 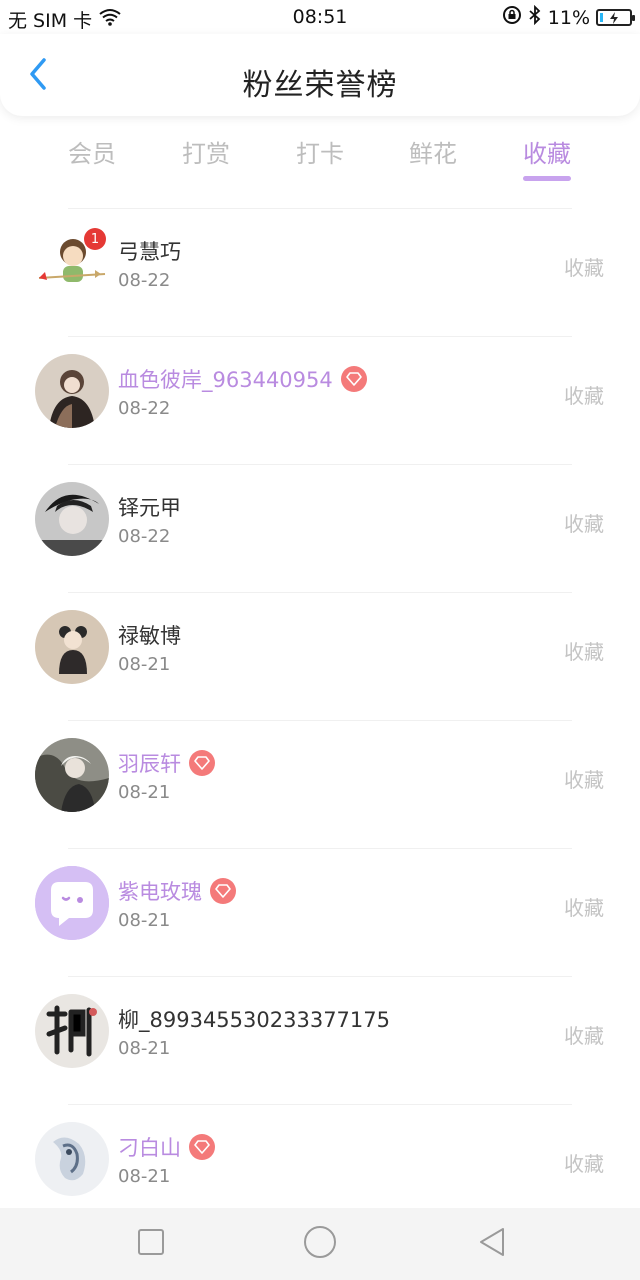 I want to click on user-name: 禄敏博, so click(x=149, y=636).